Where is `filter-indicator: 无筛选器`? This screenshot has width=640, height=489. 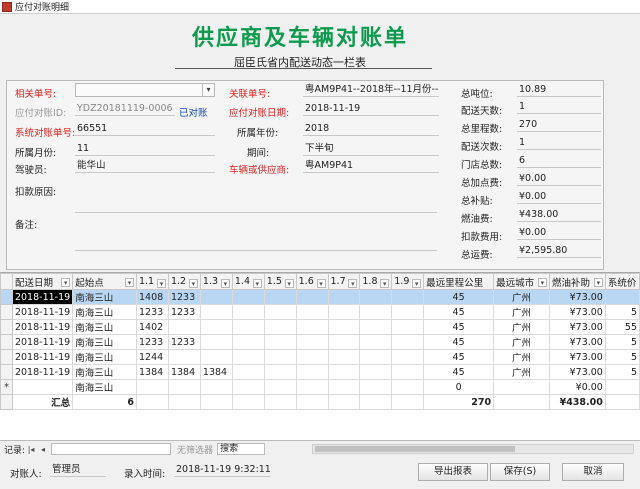 filter-indicator: 无筛选器 is located at coordinates (195, 449).